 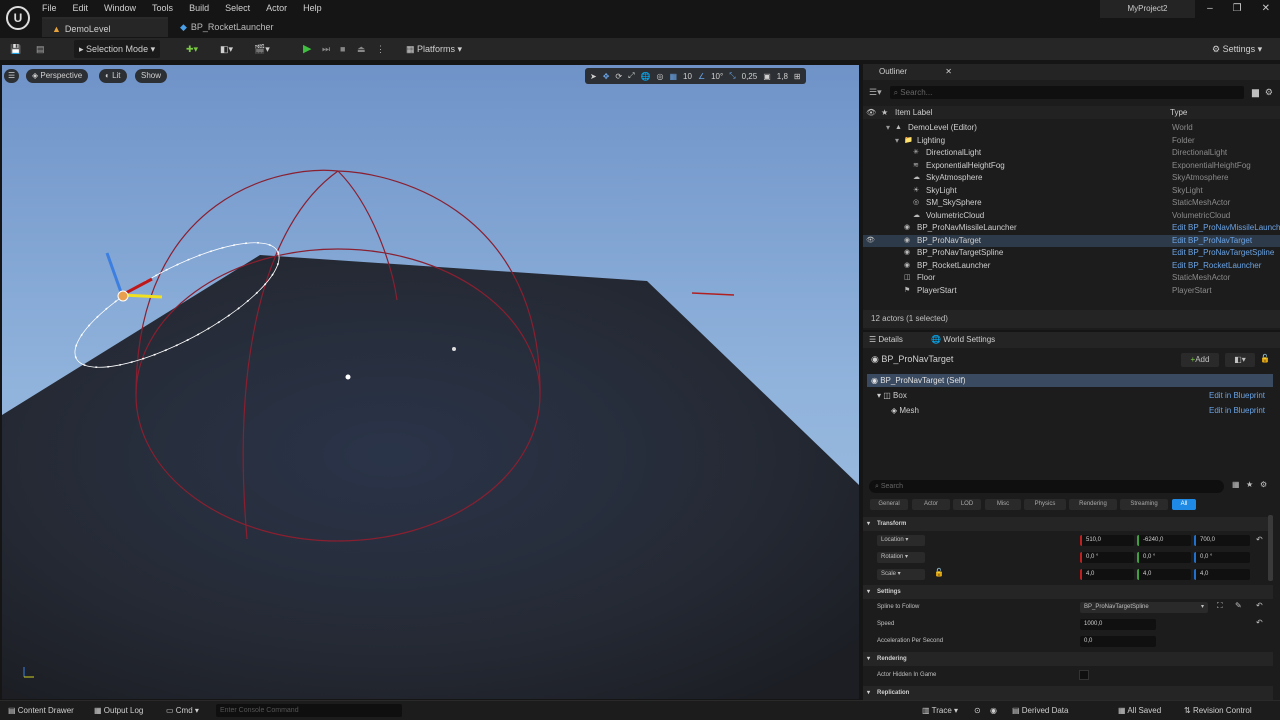 I want to click on outliner-row: ☀ SkyLight SkyLight, so click(x=1071, y=191).